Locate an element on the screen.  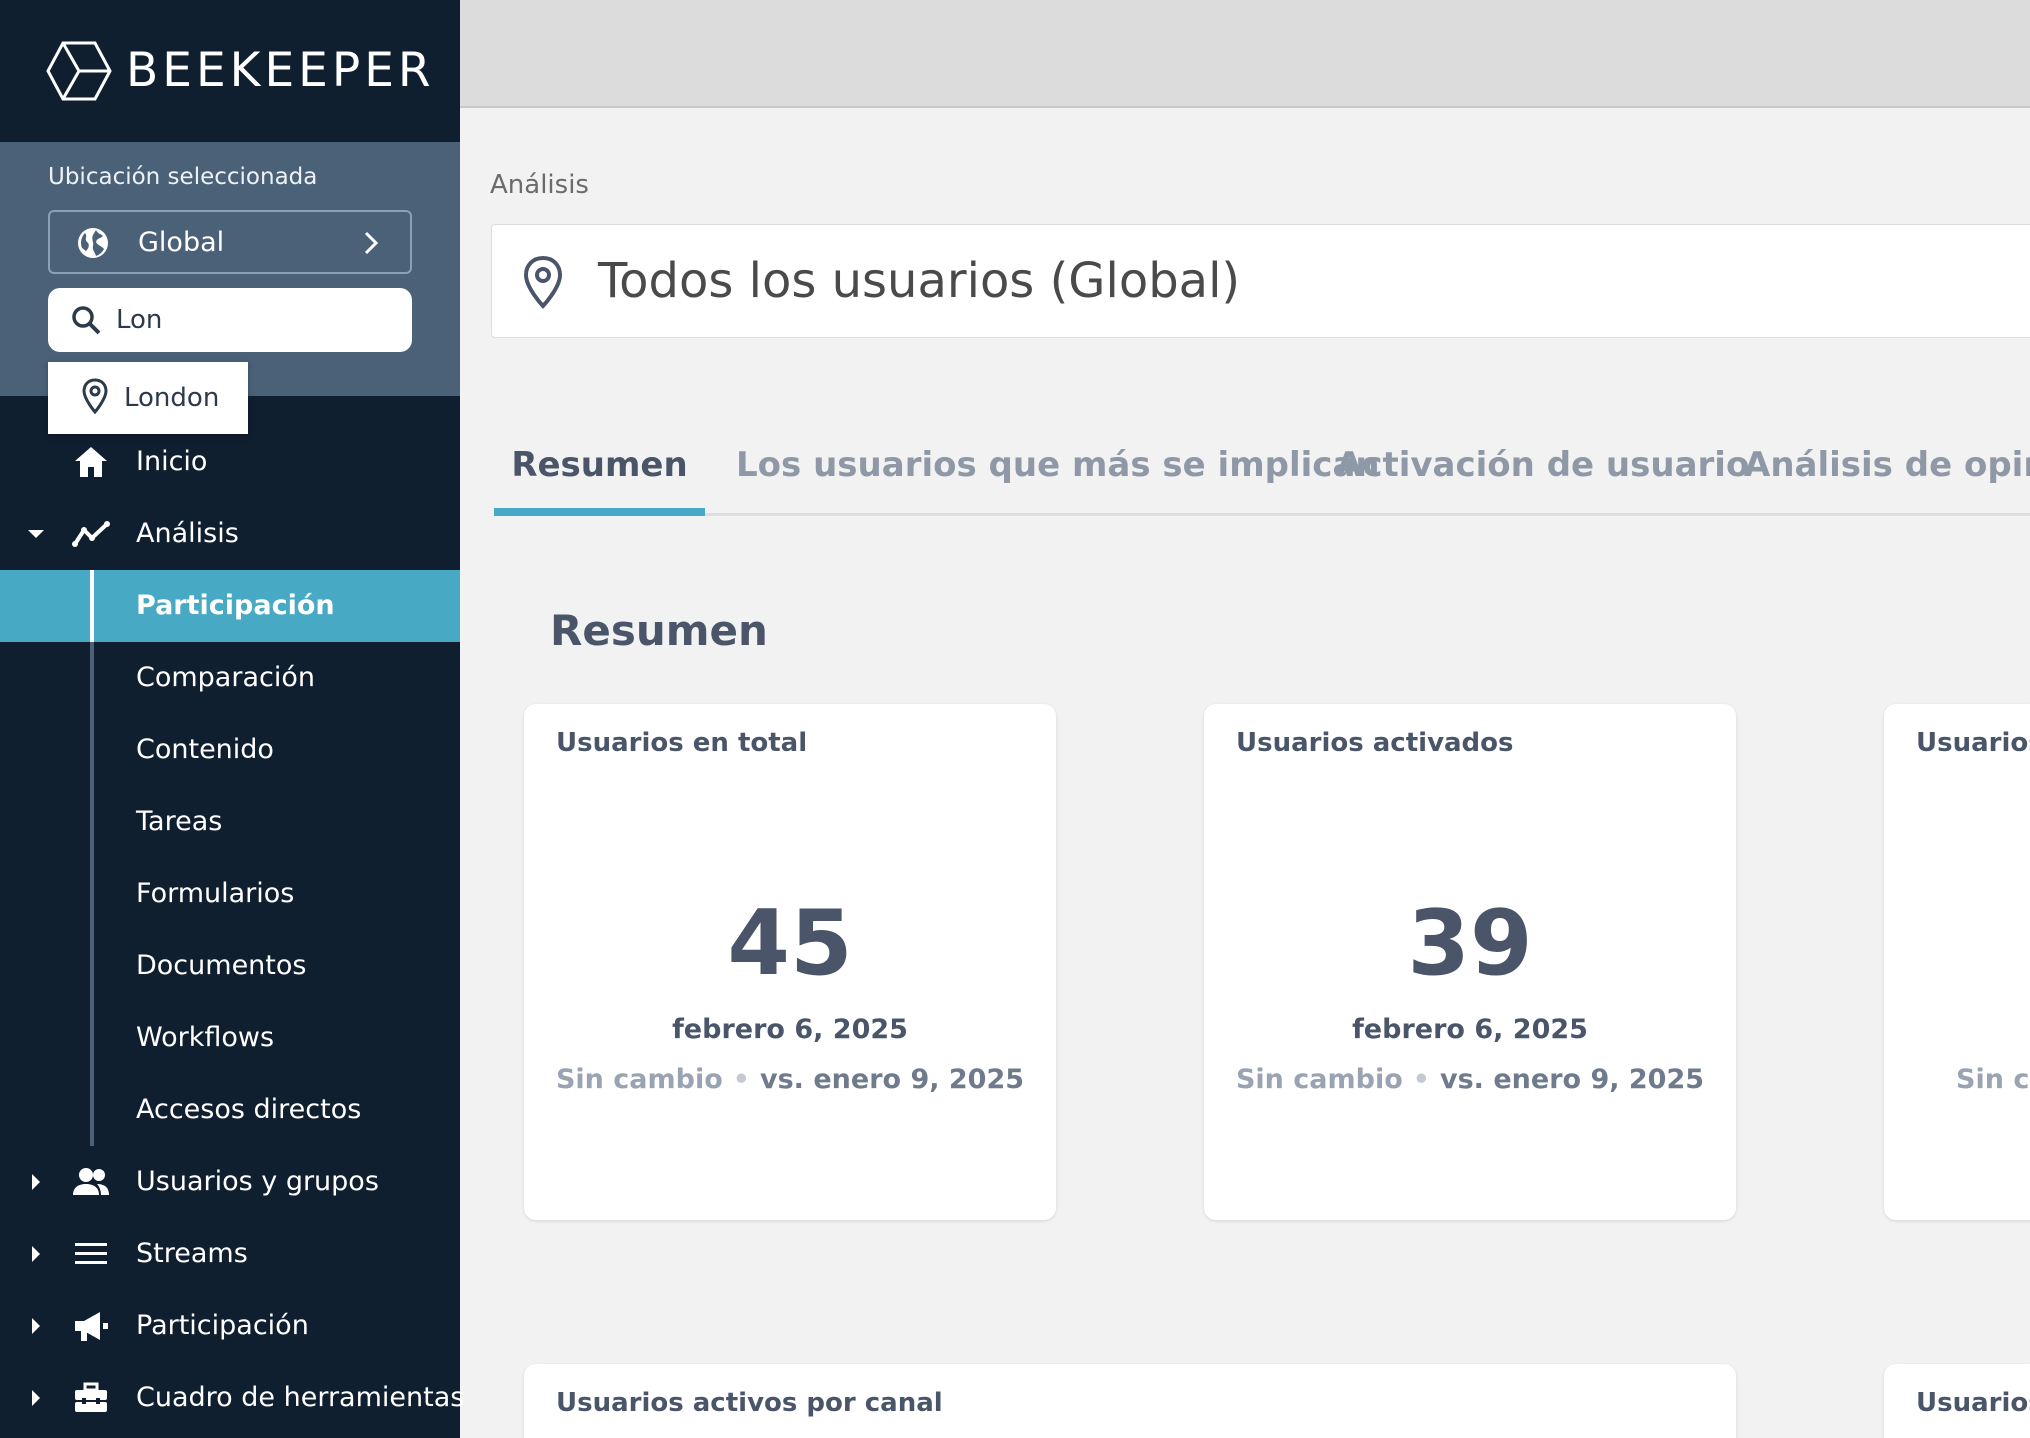
nav-sub-label: Comparación is located at coordinates (225, 677).